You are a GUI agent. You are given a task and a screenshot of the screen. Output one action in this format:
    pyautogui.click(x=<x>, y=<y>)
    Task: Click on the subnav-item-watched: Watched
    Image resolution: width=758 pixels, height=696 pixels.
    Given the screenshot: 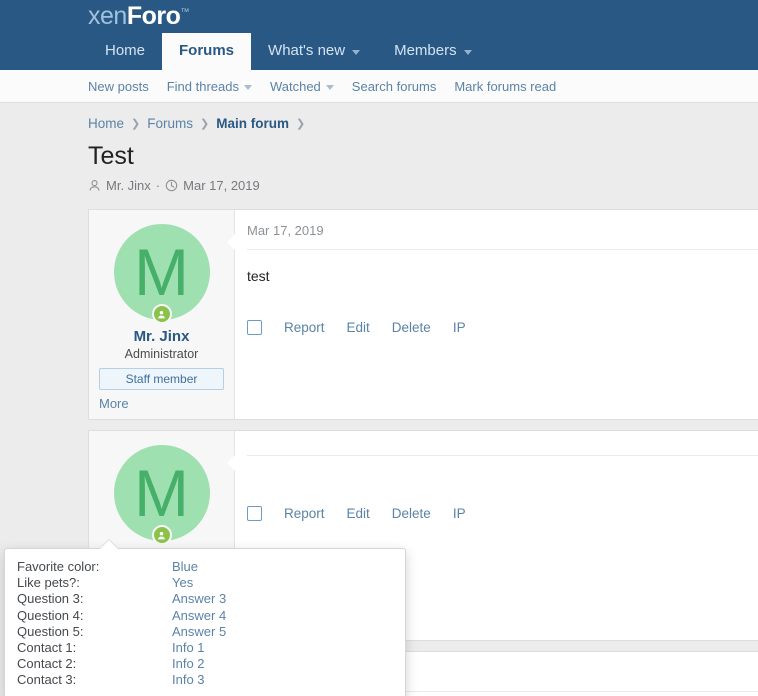 What is the action you would take?
    pyautogui.click(x=302, y=86)
    